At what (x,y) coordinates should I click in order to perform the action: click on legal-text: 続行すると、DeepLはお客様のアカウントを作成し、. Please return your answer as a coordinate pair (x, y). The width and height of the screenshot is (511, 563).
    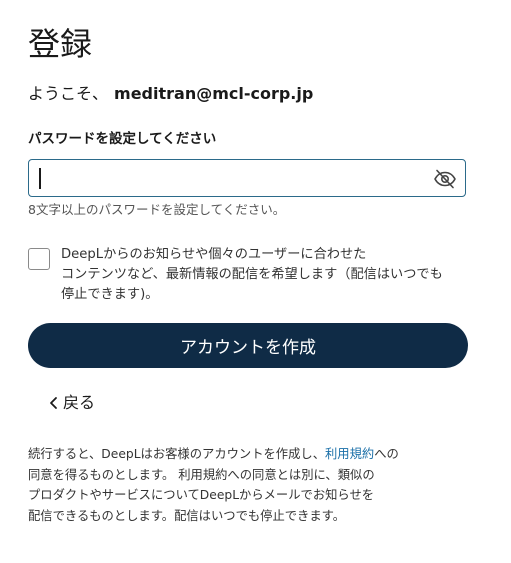
    Looking at the image, I should click on (176, 454).